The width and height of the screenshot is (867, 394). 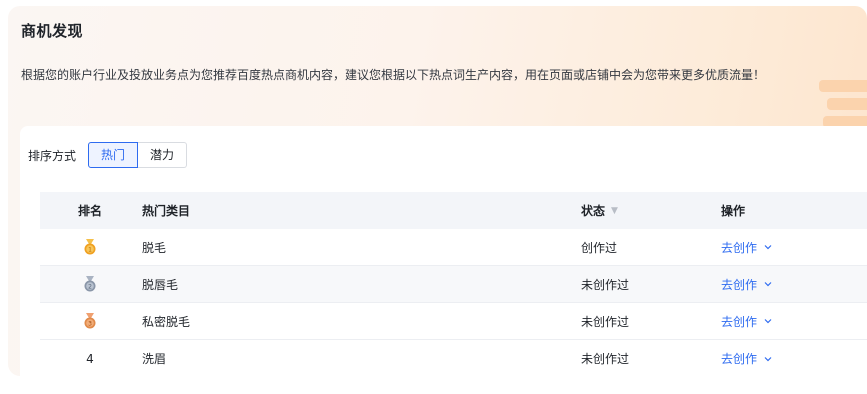 I want to click on filter-icon: ▼, so click(x=614, y=211).